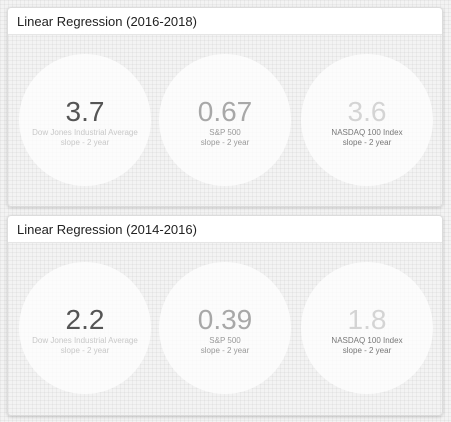 The image size is (451, 422). I want to click on metric-value: 2.2, so click(85, 319).